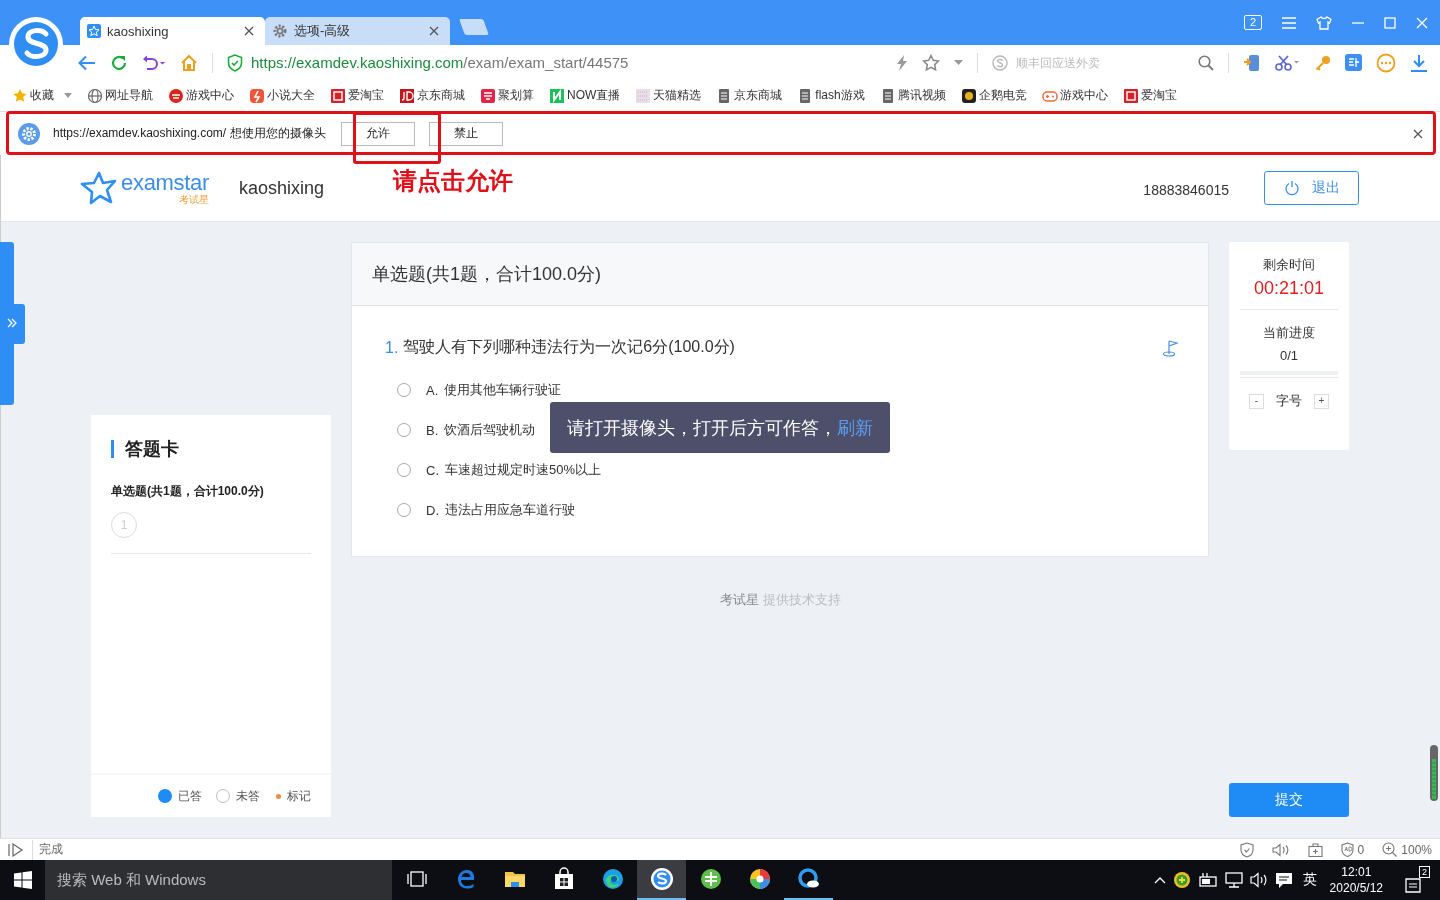 This screenshot has height=900, width=1440. I want to click on legend-label: 已答, so click(190, 796).